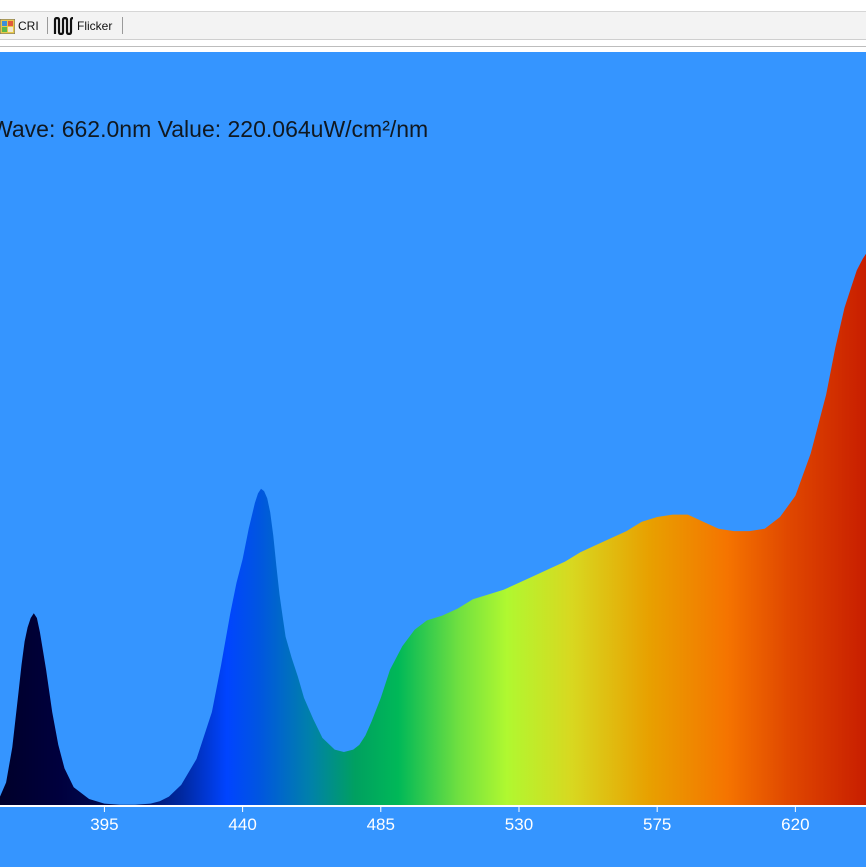 The height and width of the screenshot is (867, 866). Describe the element at coordinates (63, 26) in the screenshot. I see `flicker-wave-icon` at that location.